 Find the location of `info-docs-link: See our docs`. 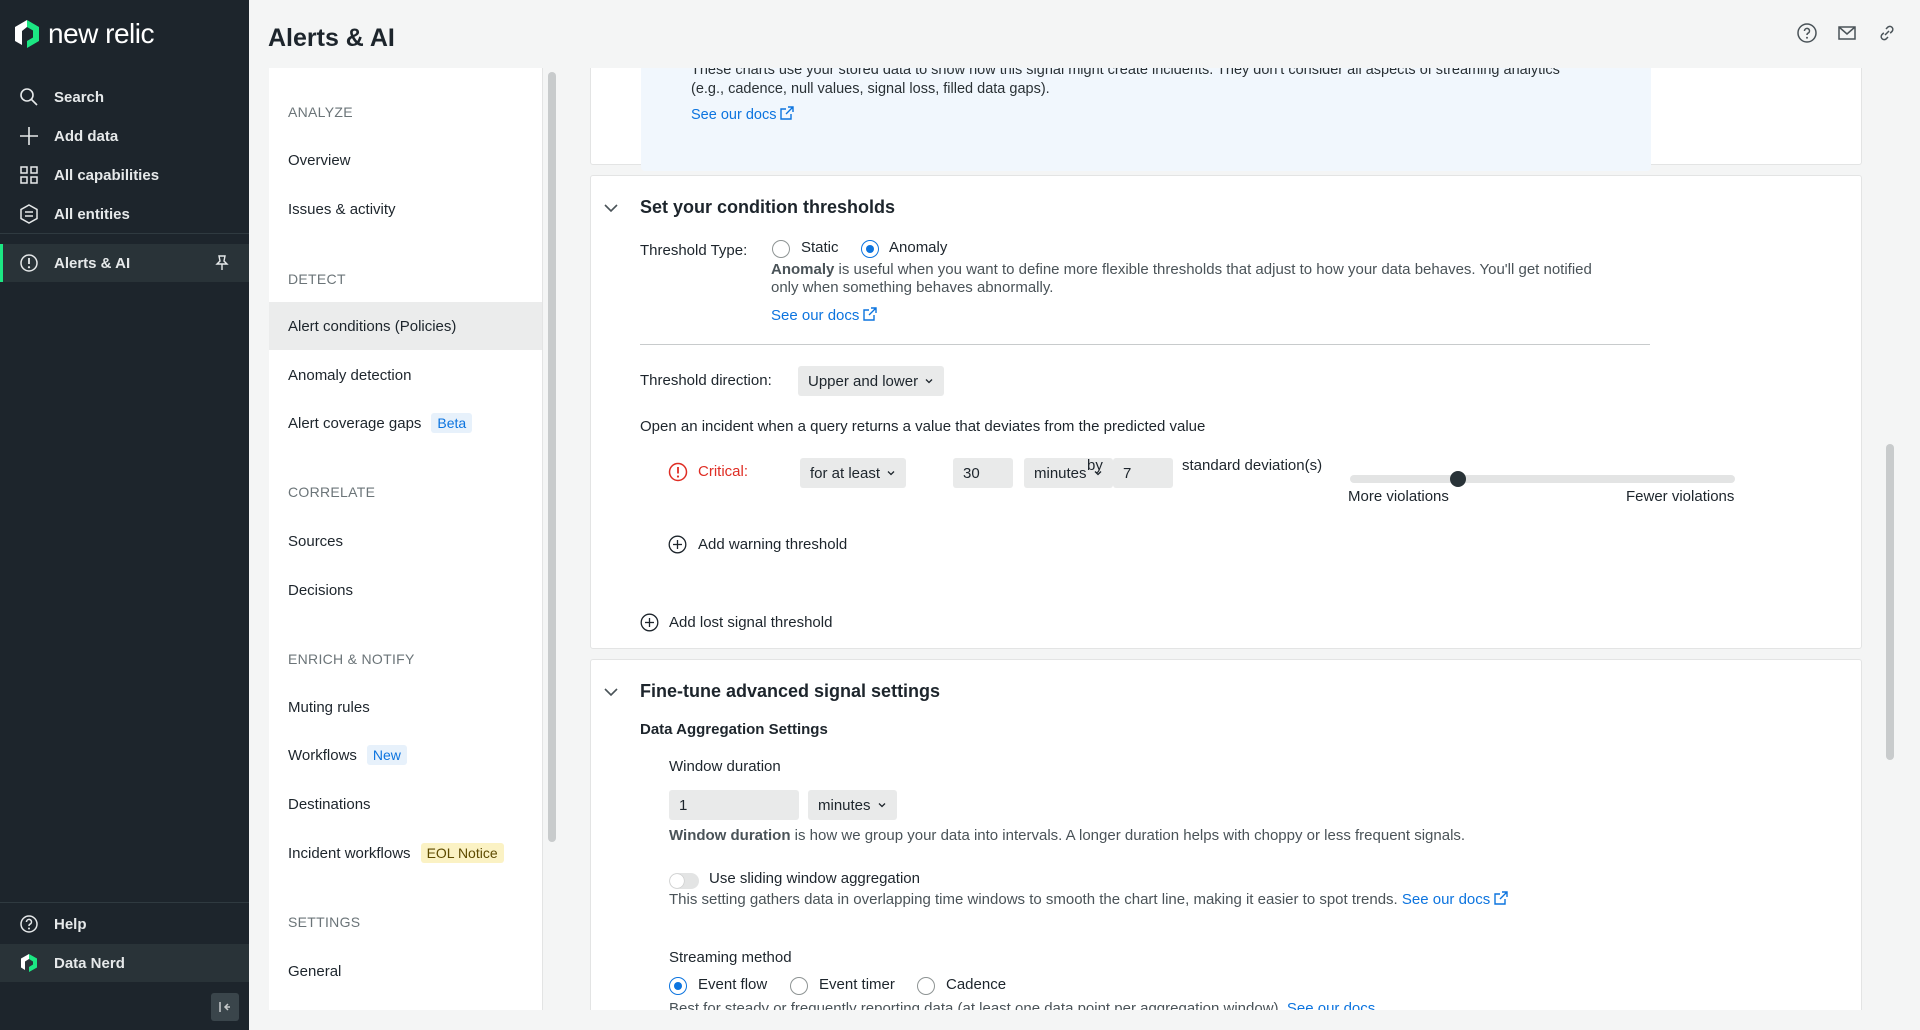

info-docs-link: See our docs is located at coordinates (733, 115).